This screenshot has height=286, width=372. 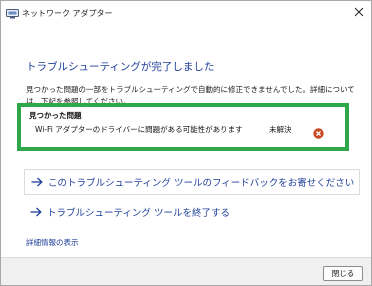 What do you see at coordinates (138, 213) in the screenshot?
I see `exit-link-label: トラブルシューティング ツールを終了する` at bounding box center [138, 213].